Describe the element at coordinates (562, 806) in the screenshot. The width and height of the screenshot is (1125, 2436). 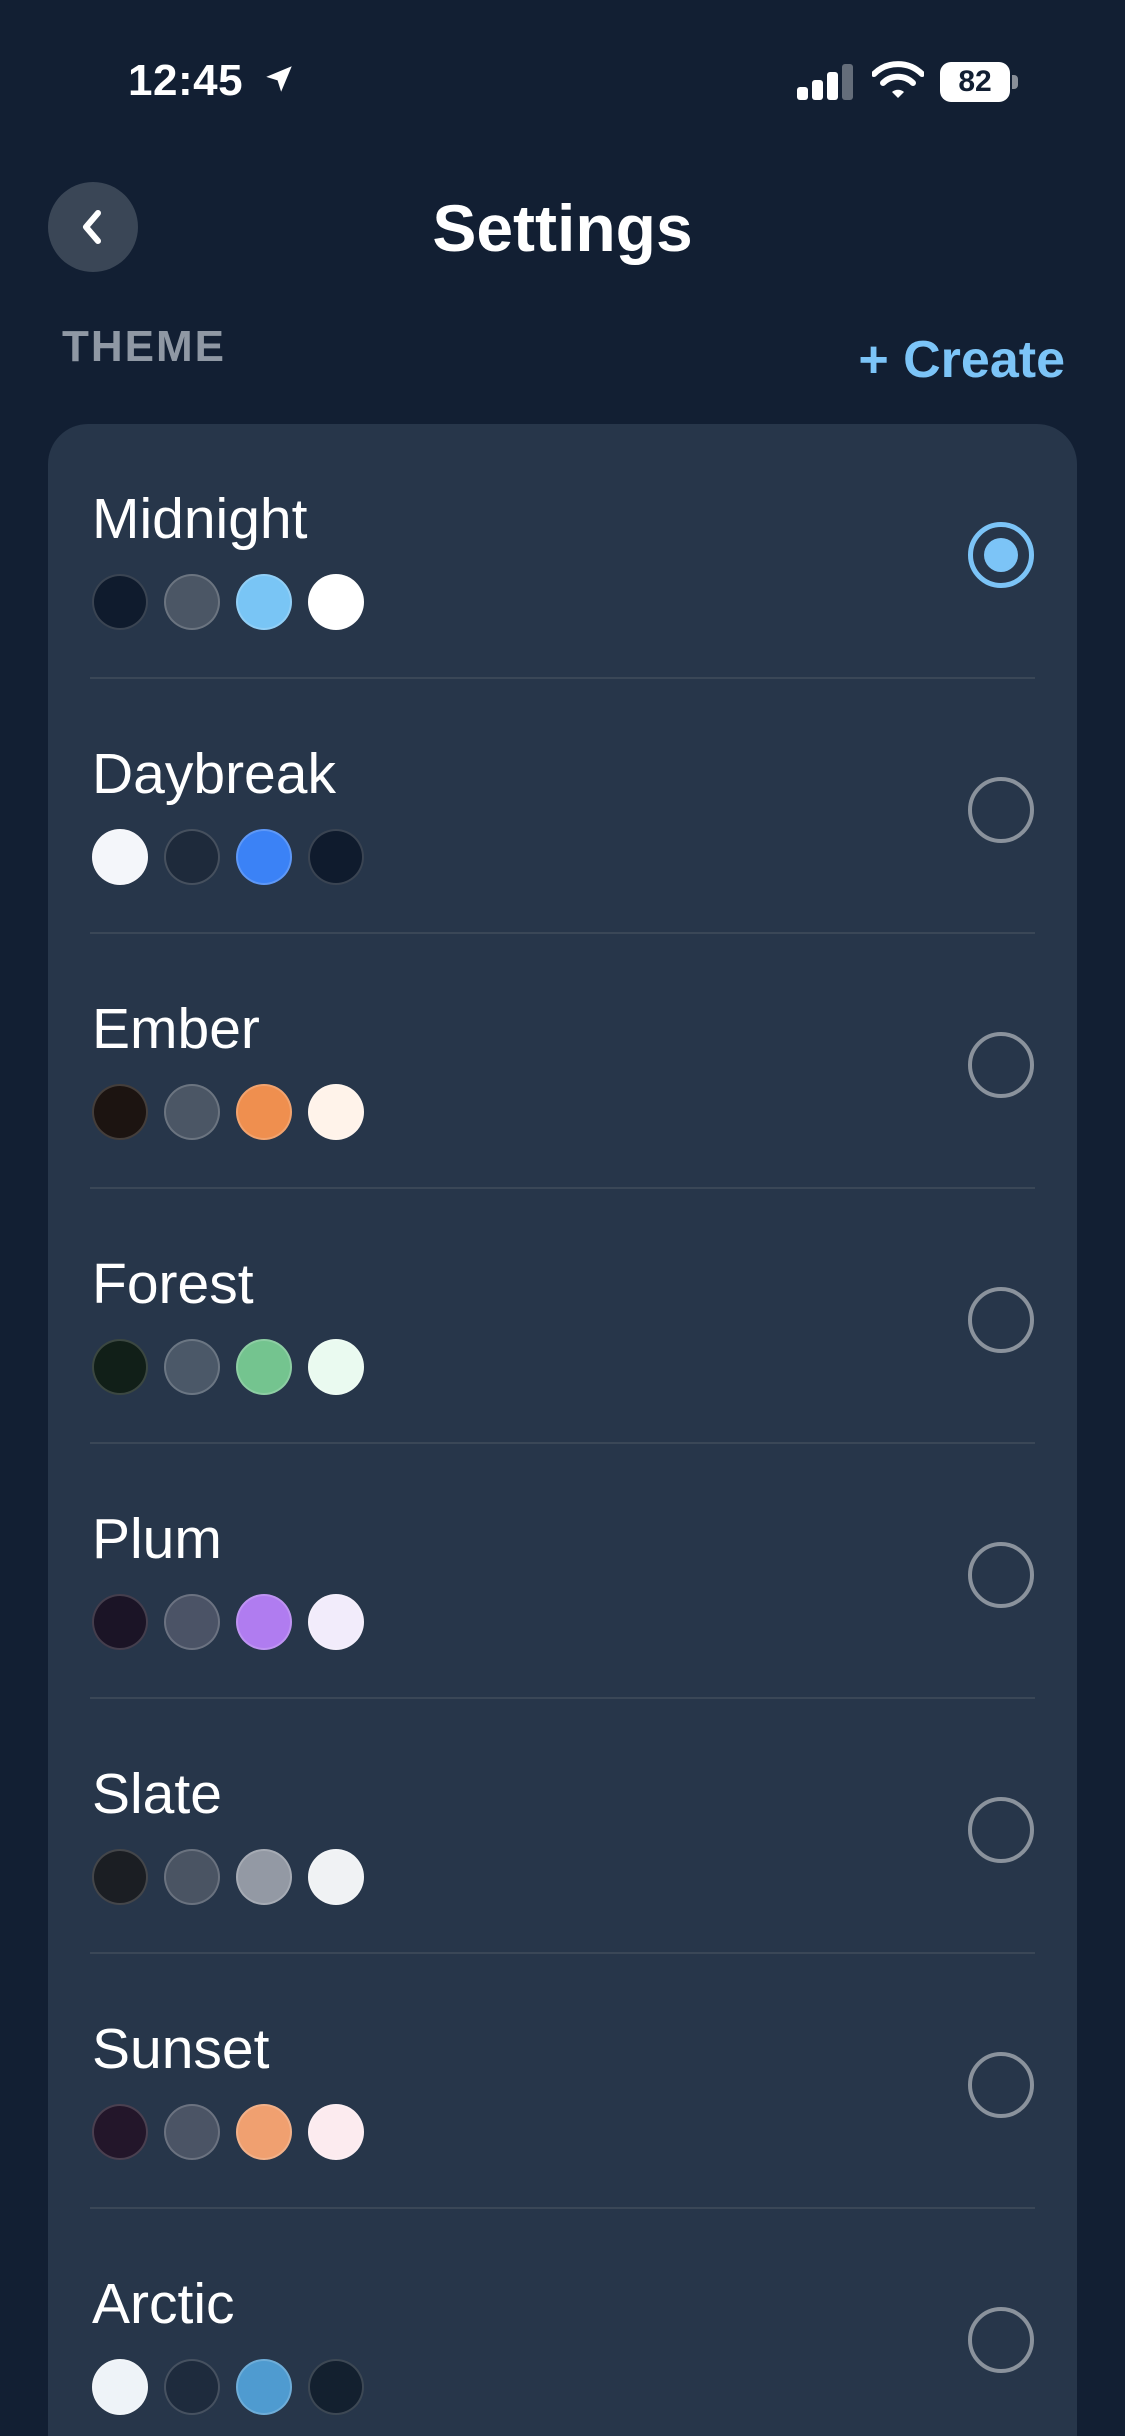
I see `theme-row-daybreak: Daybreak` at that location.